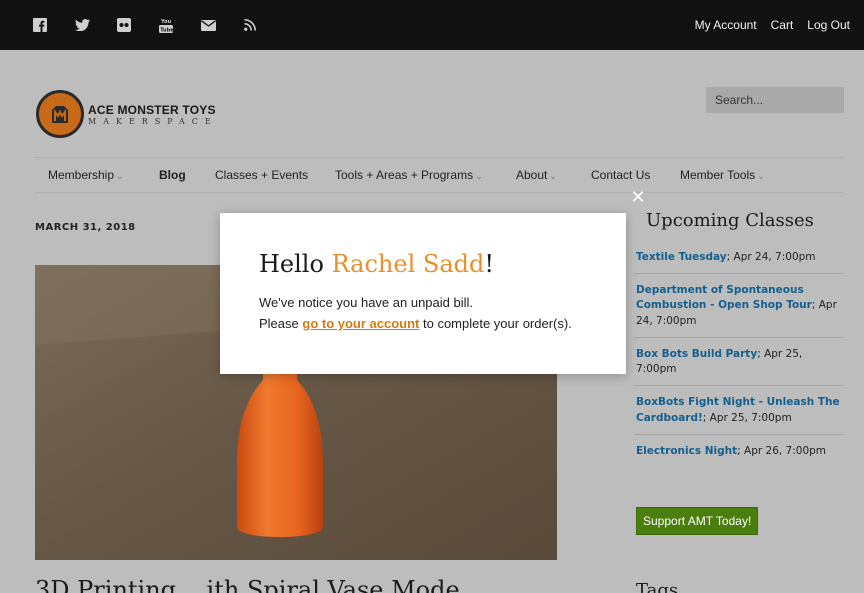 This screenshot has width=864, height=593. What do you see at coordinates (360, 323) in the screenshot?
I see `go-to-account-link: go to your account` at bounding box center [360, 323].